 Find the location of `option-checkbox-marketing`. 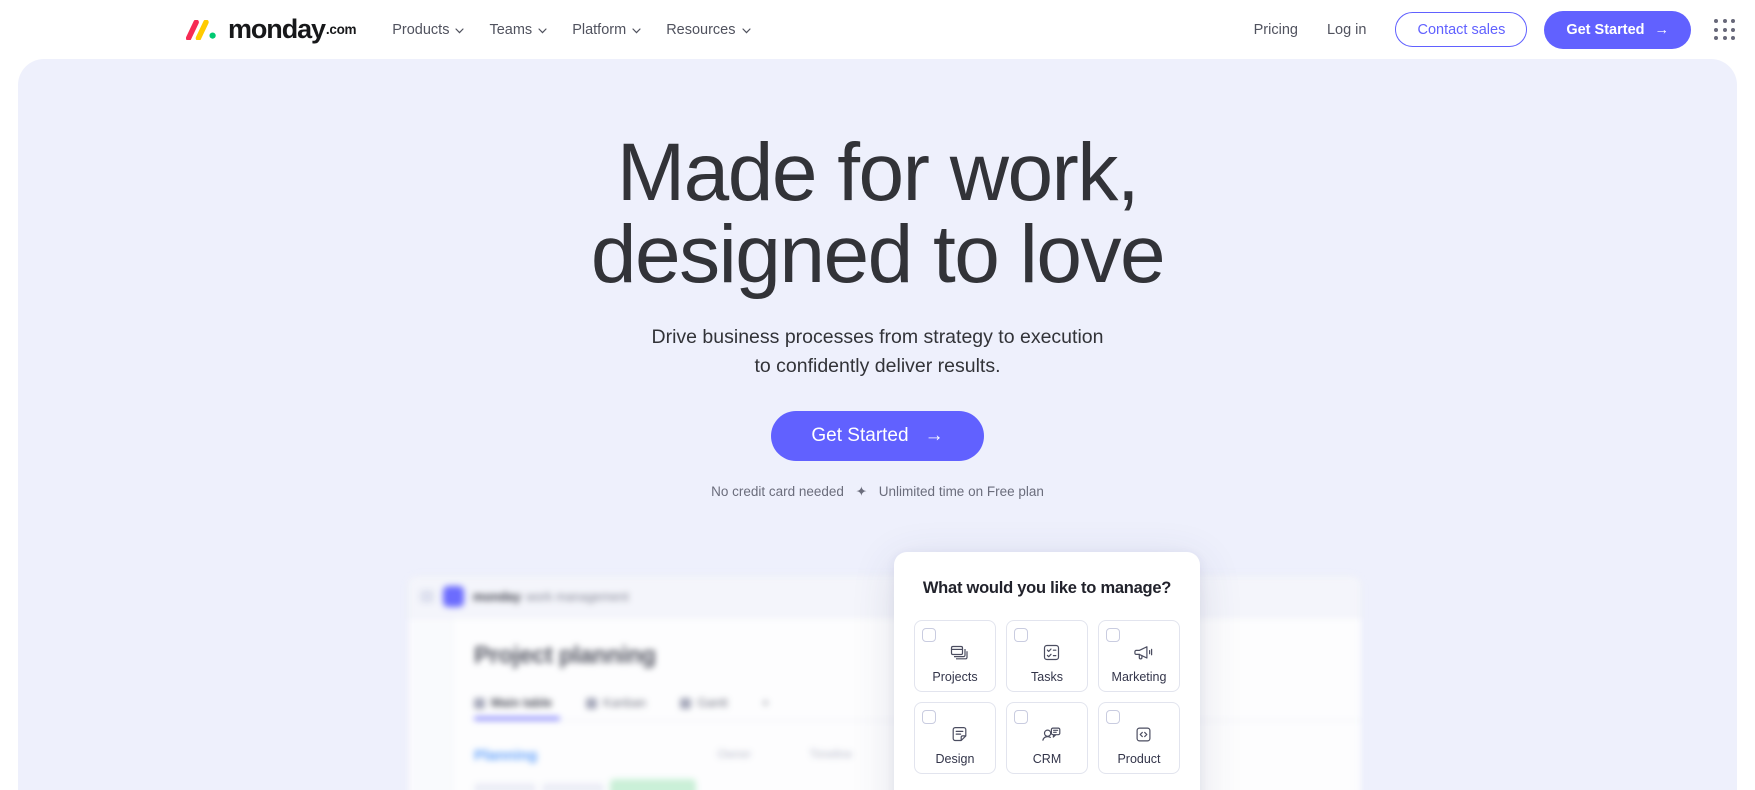

option-checkbox-marketing is located at coordinates (1113, 635).